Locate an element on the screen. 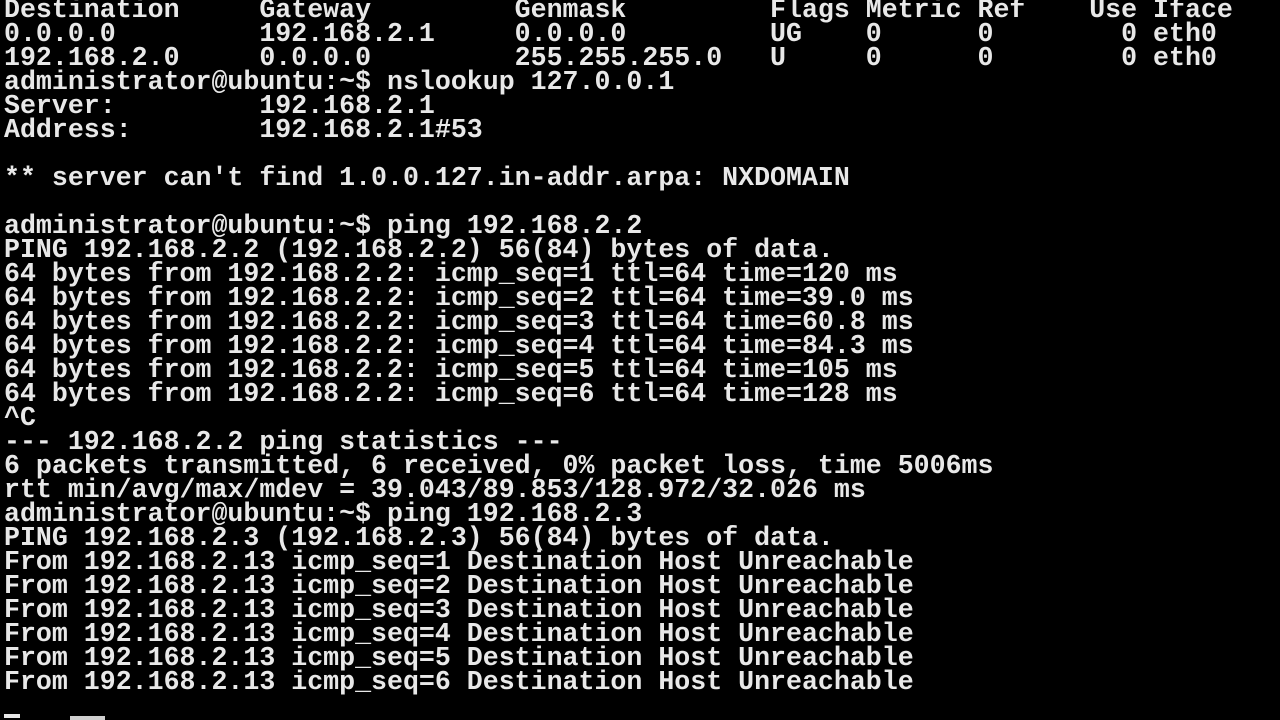 The width and height of the screenshot is (1280, 720). cursor-artifact is located at coordinates (87, 718).